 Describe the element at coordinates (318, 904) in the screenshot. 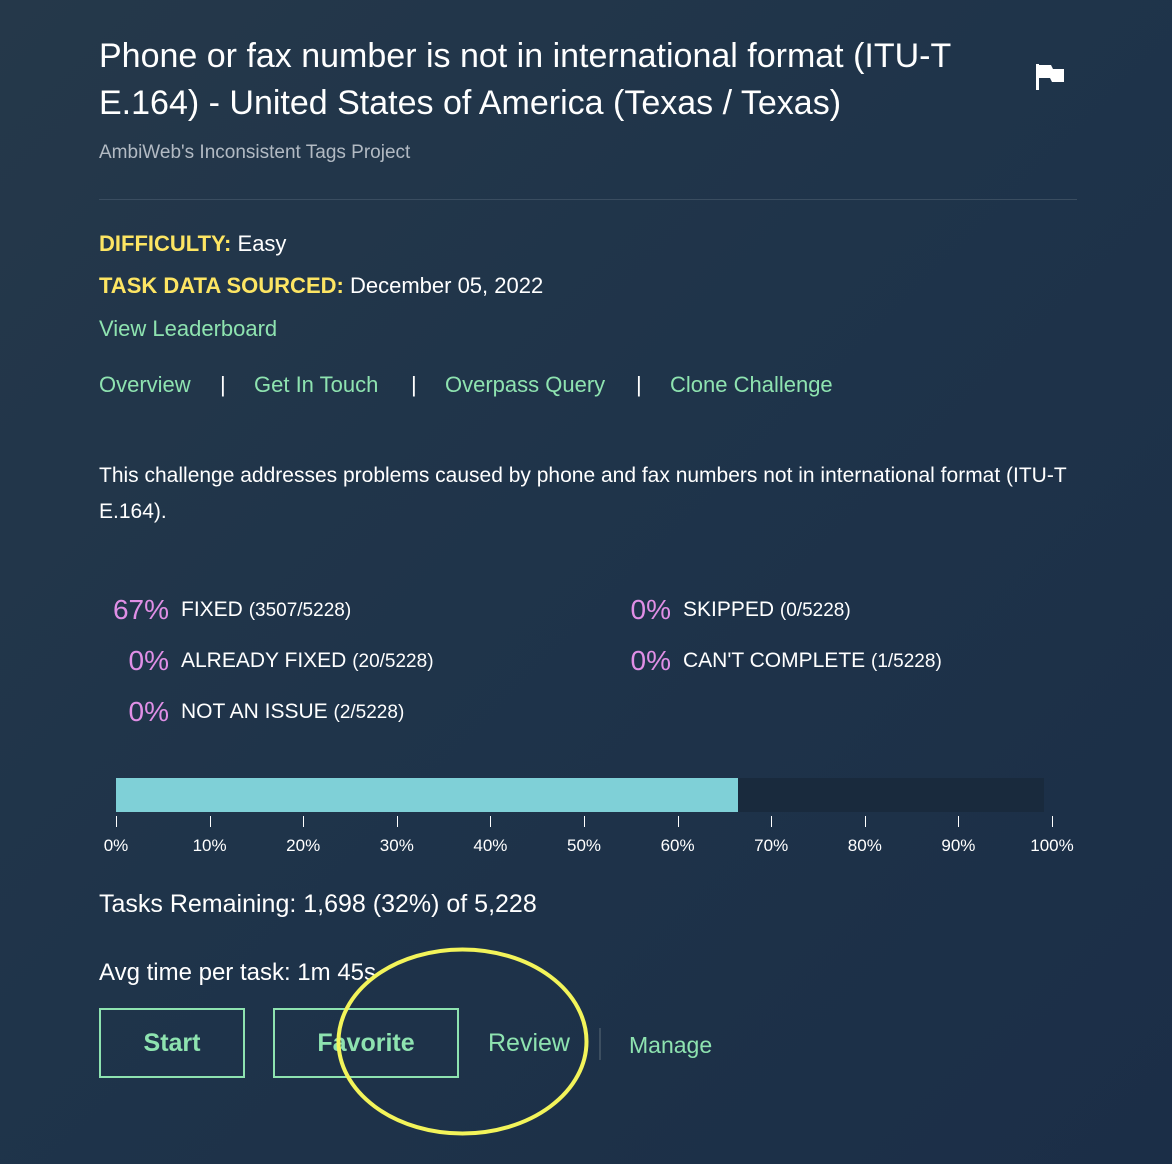

I see `tasks-remaining: Tasks Remaining: 1,698 (32%) of 5,228` at that location.